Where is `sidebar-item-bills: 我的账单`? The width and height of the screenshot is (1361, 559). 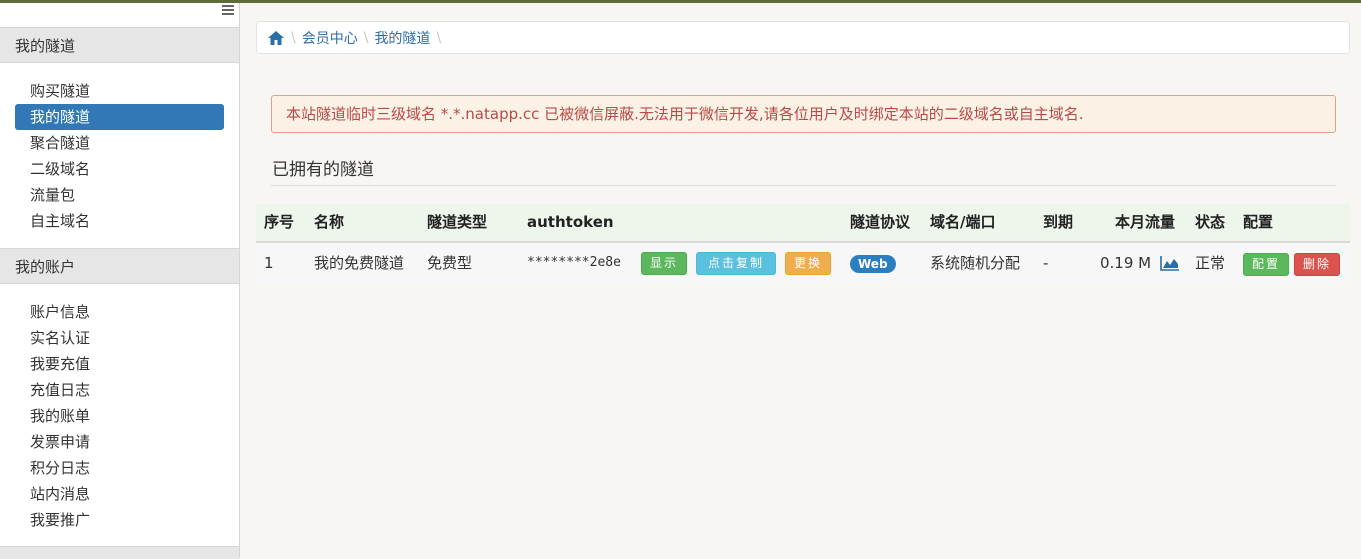 sidebar-item-bills: 我的账单 is located at coordinates (119, 416).